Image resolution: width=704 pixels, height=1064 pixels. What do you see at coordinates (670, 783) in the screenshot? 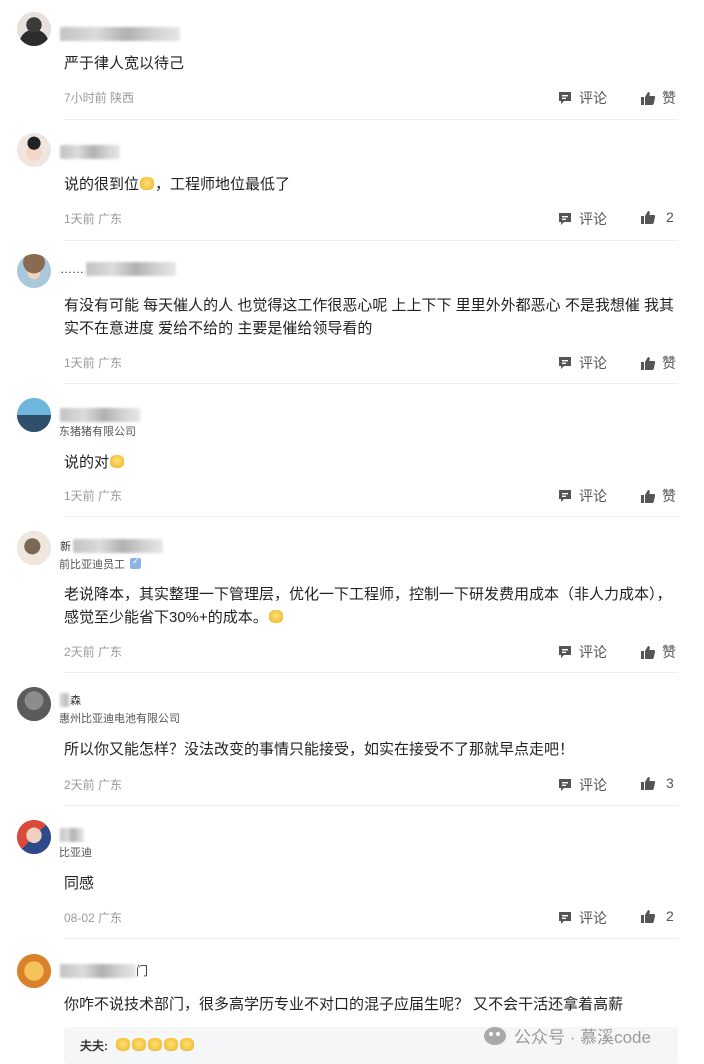
I see `like-label: 3` at bounding box center [670, 783].